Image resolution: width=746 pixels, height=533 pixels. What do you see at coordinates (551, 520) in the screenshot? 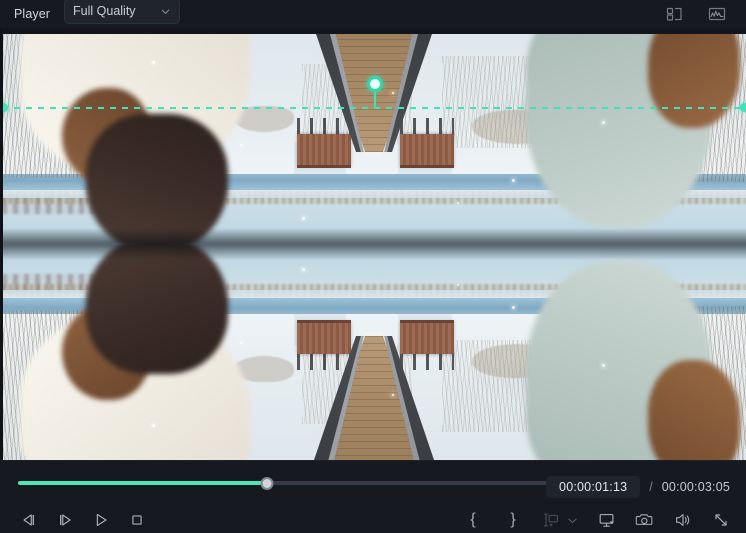
I see `split-screen-button` at bounding box center [551, 520].